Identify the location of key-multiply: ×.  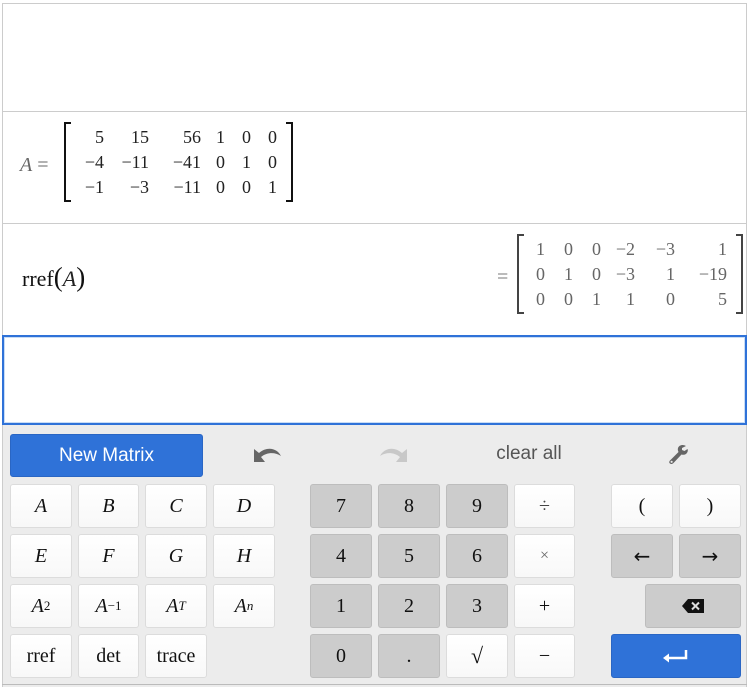
(544, 556).